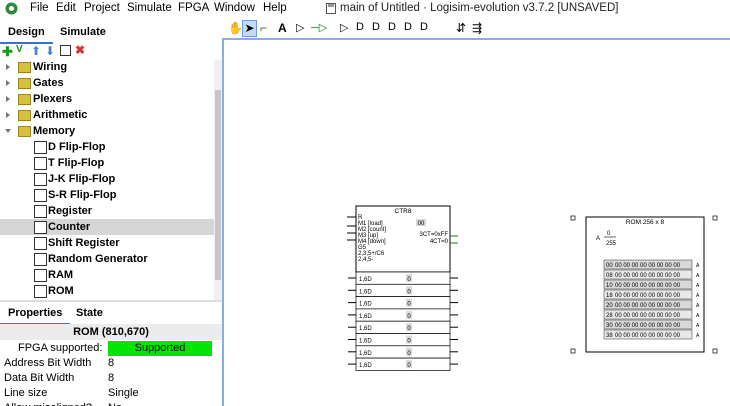 This screenshot has width=730, height=406. Describe the element at coordinates (263, 28) in the screenshot. I see `wiring-tool-icon: ⌐` at that location.